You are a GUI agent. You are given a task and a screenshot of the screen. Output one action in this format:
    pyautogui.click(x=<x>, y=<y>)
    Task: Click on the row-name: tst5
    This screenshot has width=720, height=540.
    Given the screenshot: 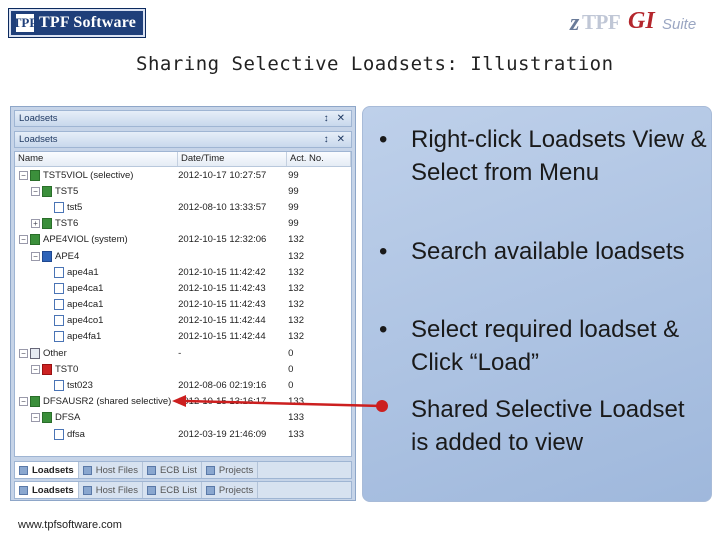 What is the action you would take?
    pyautogui.click(x=75, y=207)
    